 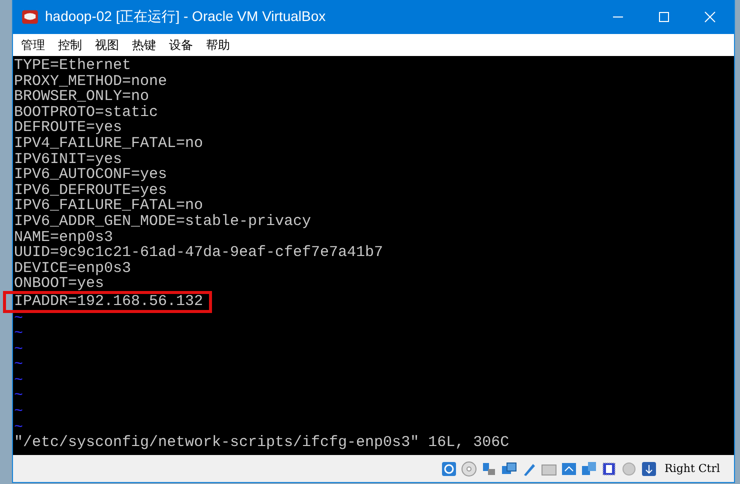 What do you see at coordinates (468, 468) in the screenshot?
I see `cd-icon` at bounding box center [468, 468].